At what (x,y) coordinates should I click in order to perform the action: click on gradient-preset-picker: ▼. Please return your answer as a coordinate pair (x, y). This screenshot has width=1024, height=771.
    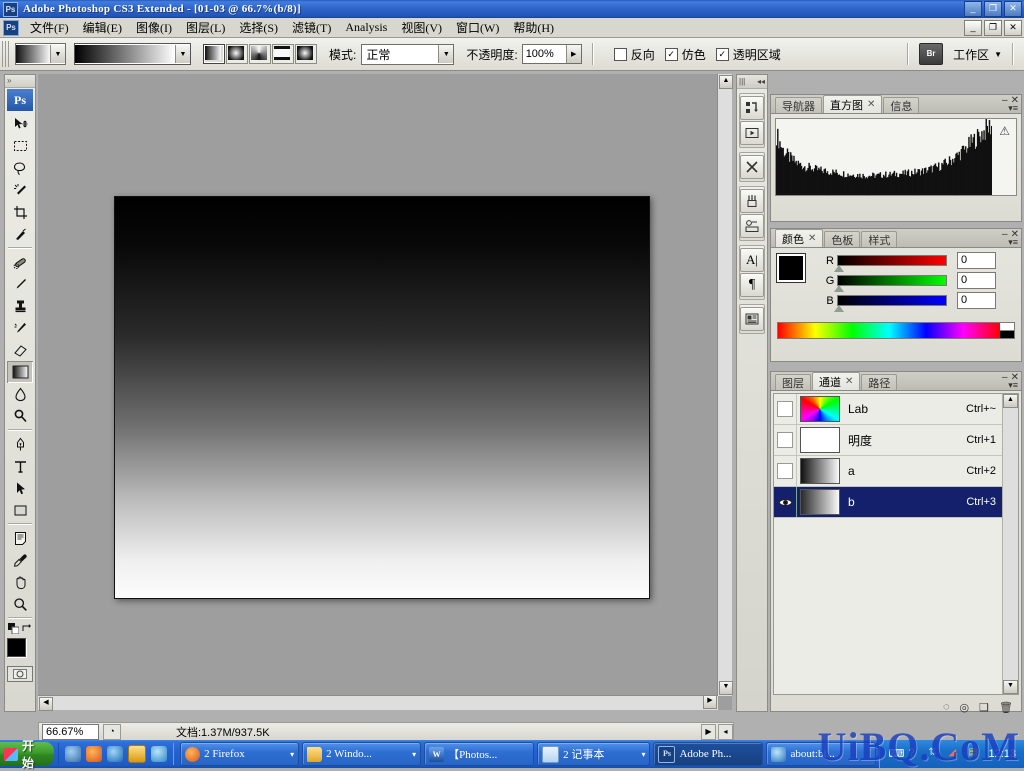
    Looking at the image, I should click on (40, 54).